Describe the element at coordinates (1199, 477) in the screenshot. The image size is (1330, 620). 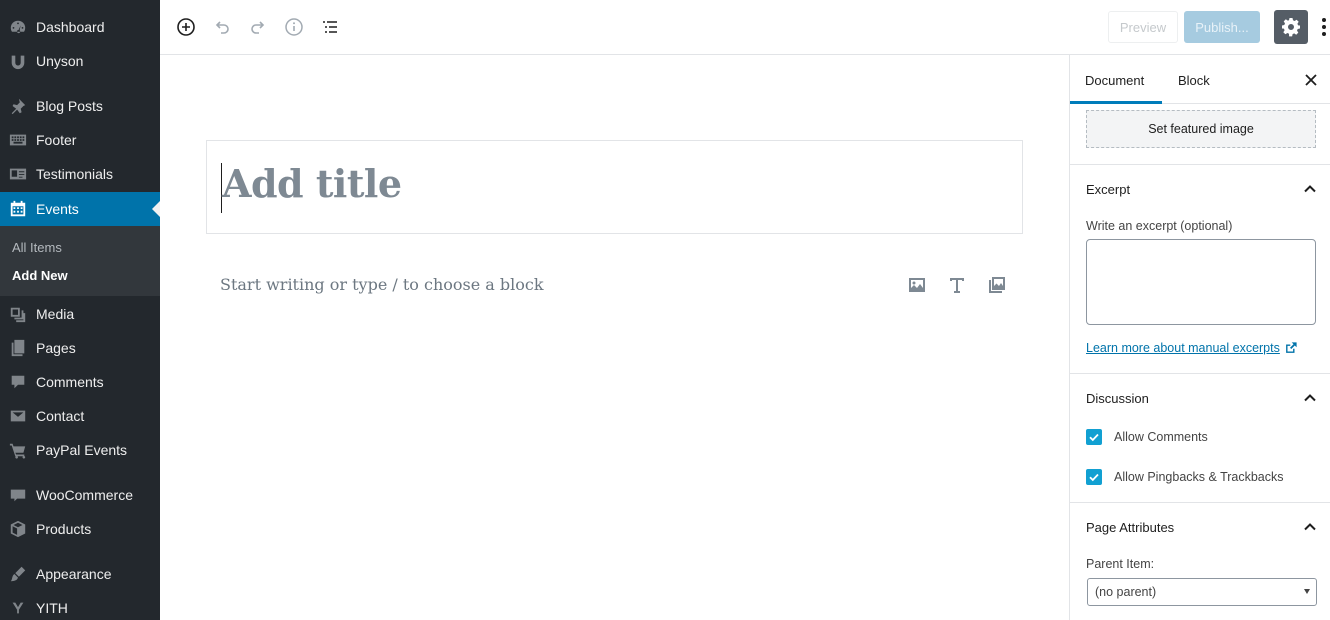
I see `allow-pingbacks-label: Allow Pingbacks & Trackbacks` at that location.